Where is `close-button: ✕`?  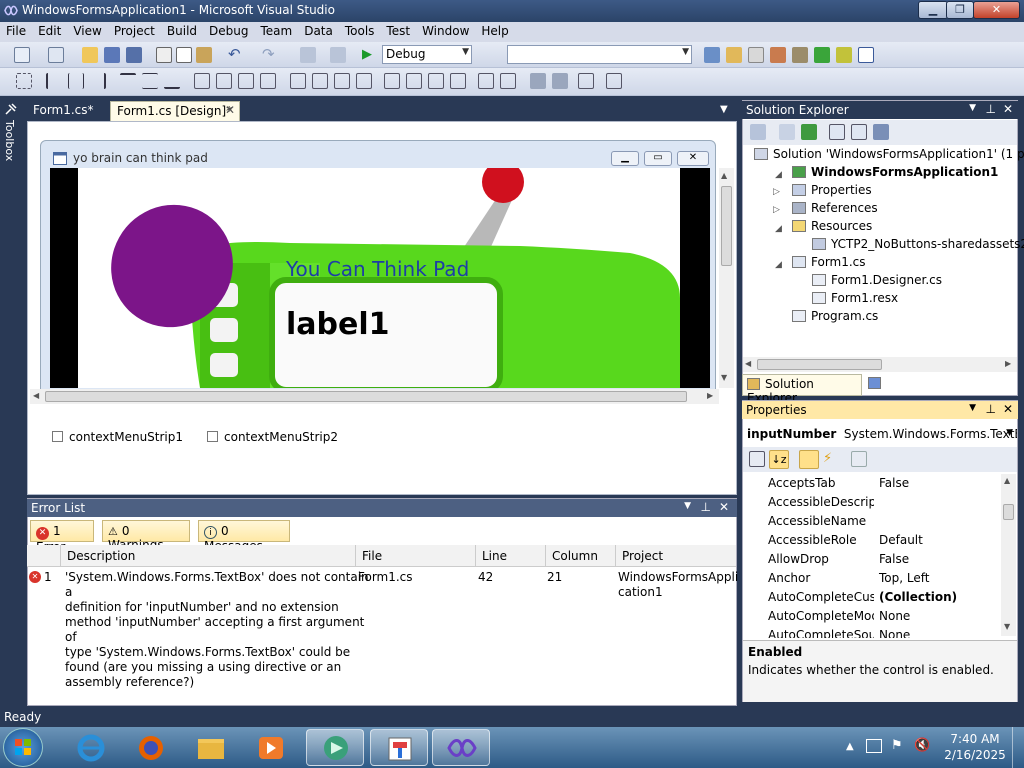 close-button: ✕ is located at coordinates (996, 10).